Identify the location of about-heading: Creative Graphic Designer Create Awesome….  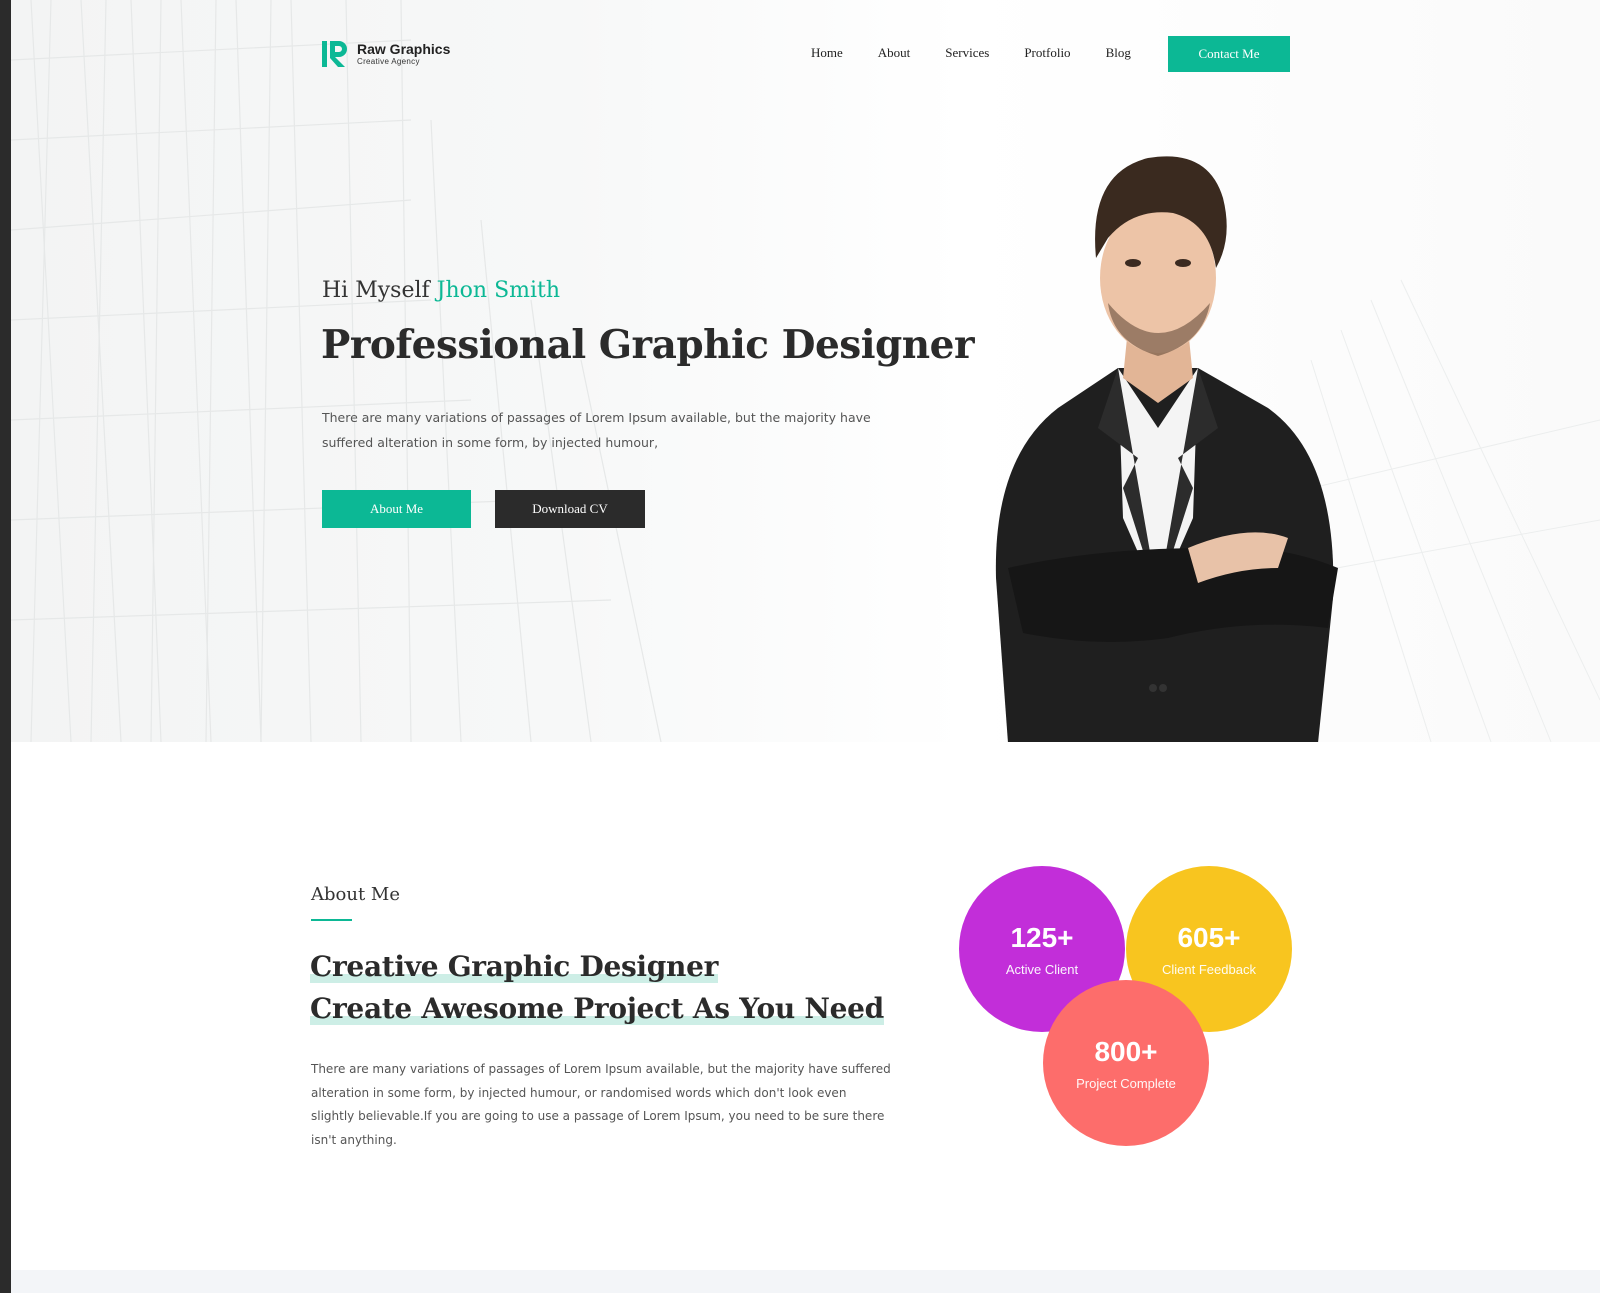
(597, 988).